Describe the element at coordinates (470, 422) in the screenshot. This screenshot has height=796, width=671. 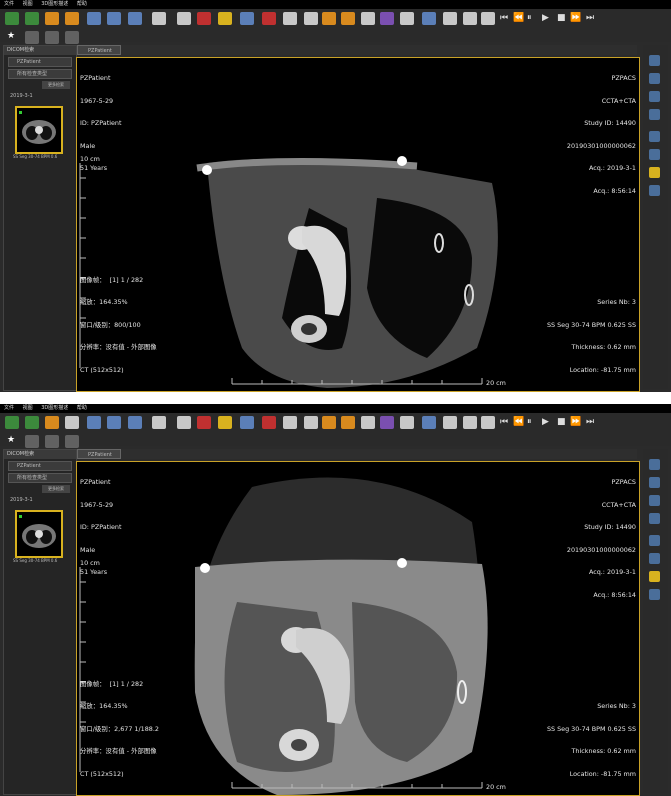
I see `export-icon` at that location.